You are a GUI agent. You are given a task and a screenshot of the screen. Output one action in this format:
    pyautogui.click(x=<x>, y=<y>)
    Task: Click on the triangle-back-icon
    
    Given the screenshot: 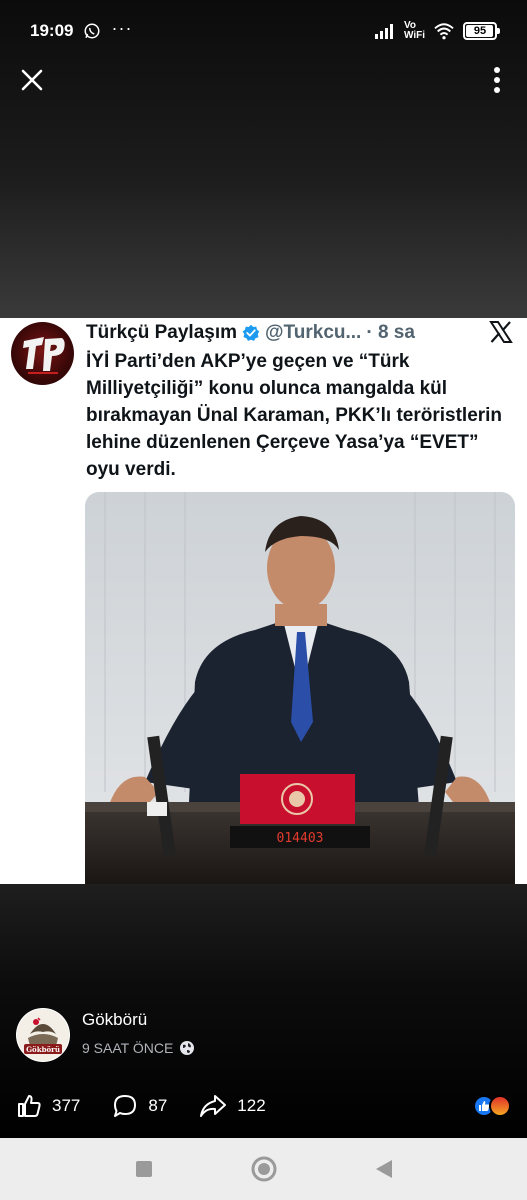 What is the action you would take?
    pyautogui.click(x=383, y=1169)
    